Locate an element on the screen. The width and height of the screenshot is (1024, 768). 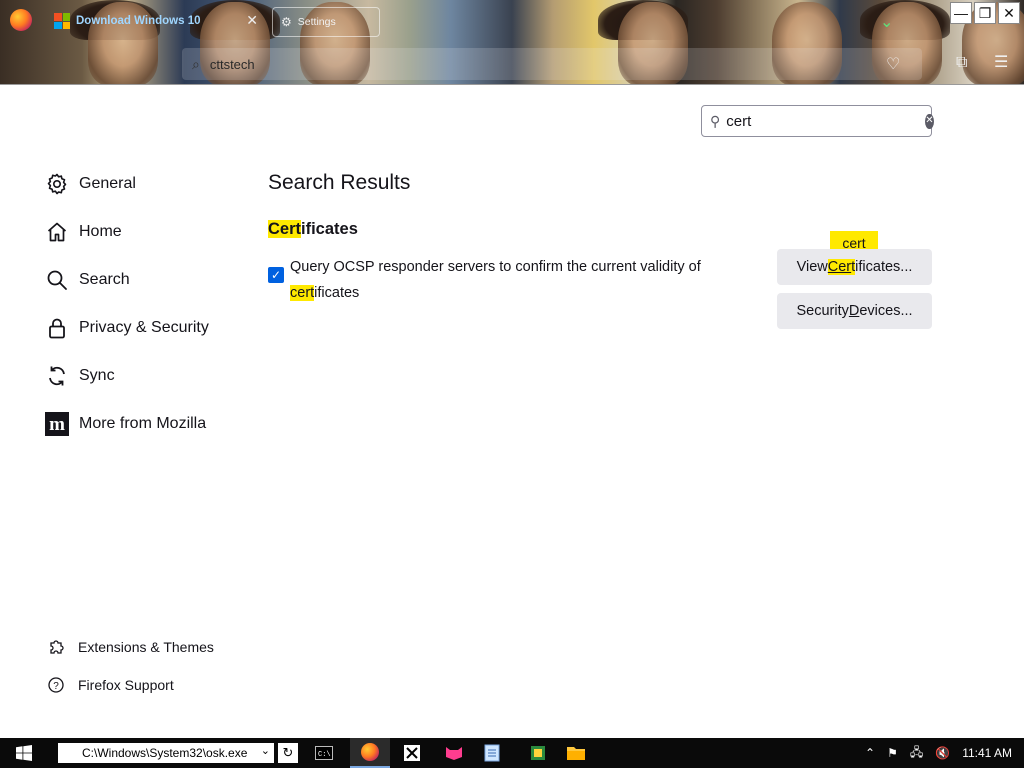
access-key: D is located at coordinates (854, 311).